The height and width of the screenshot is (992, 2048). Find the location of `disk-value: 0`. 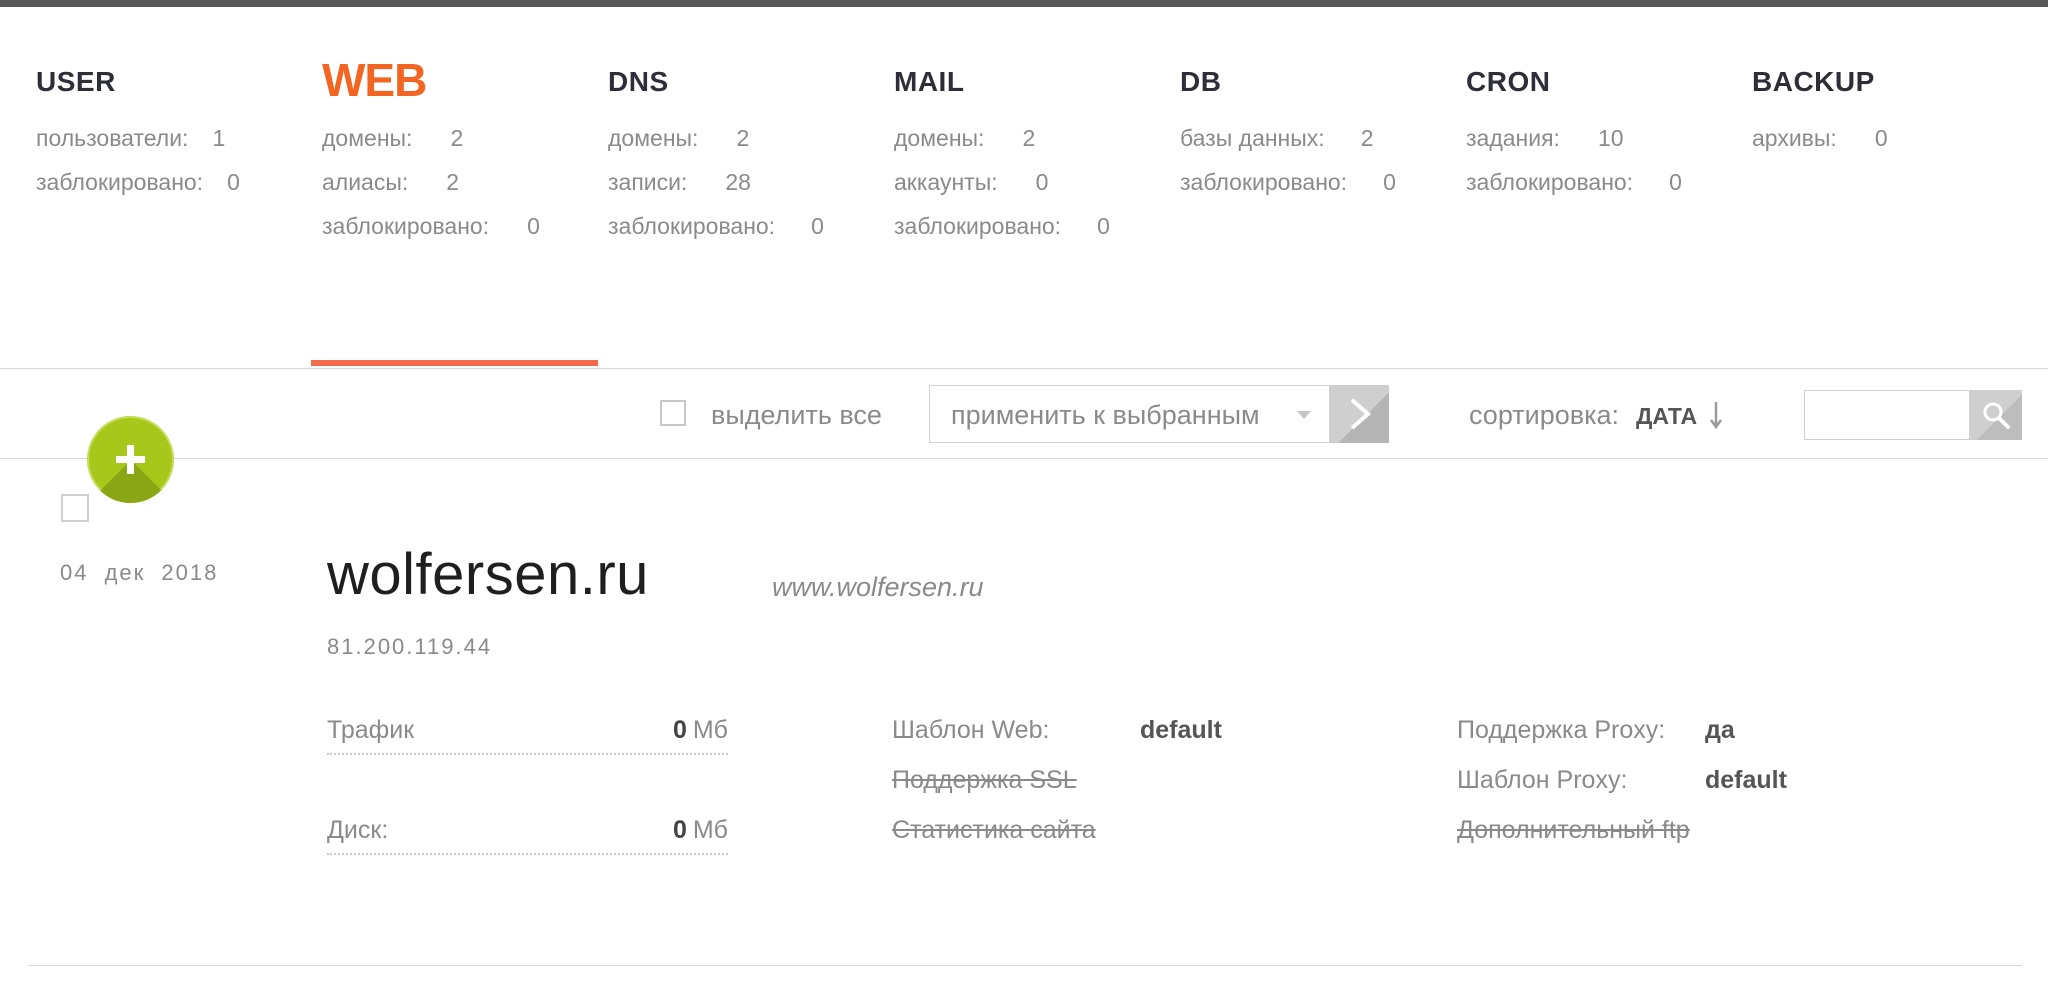

disk-value: 0 is located at coordinates (679, 830).